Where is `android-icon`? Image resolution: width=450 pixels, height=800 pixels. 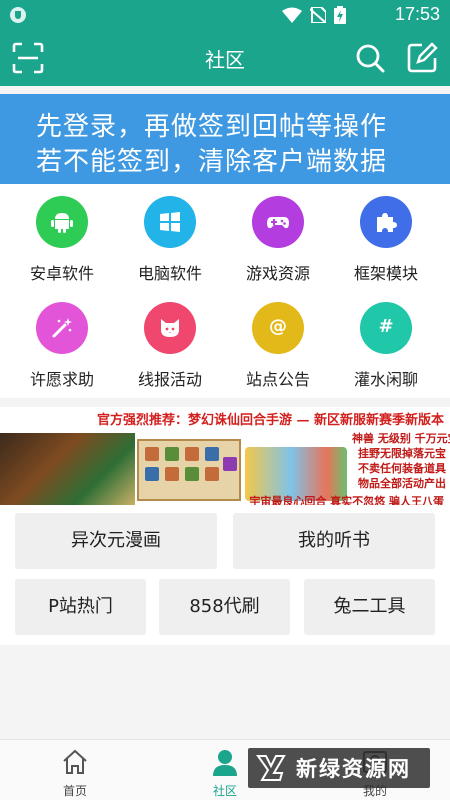 android-icon is located at coordinates (62, 222).